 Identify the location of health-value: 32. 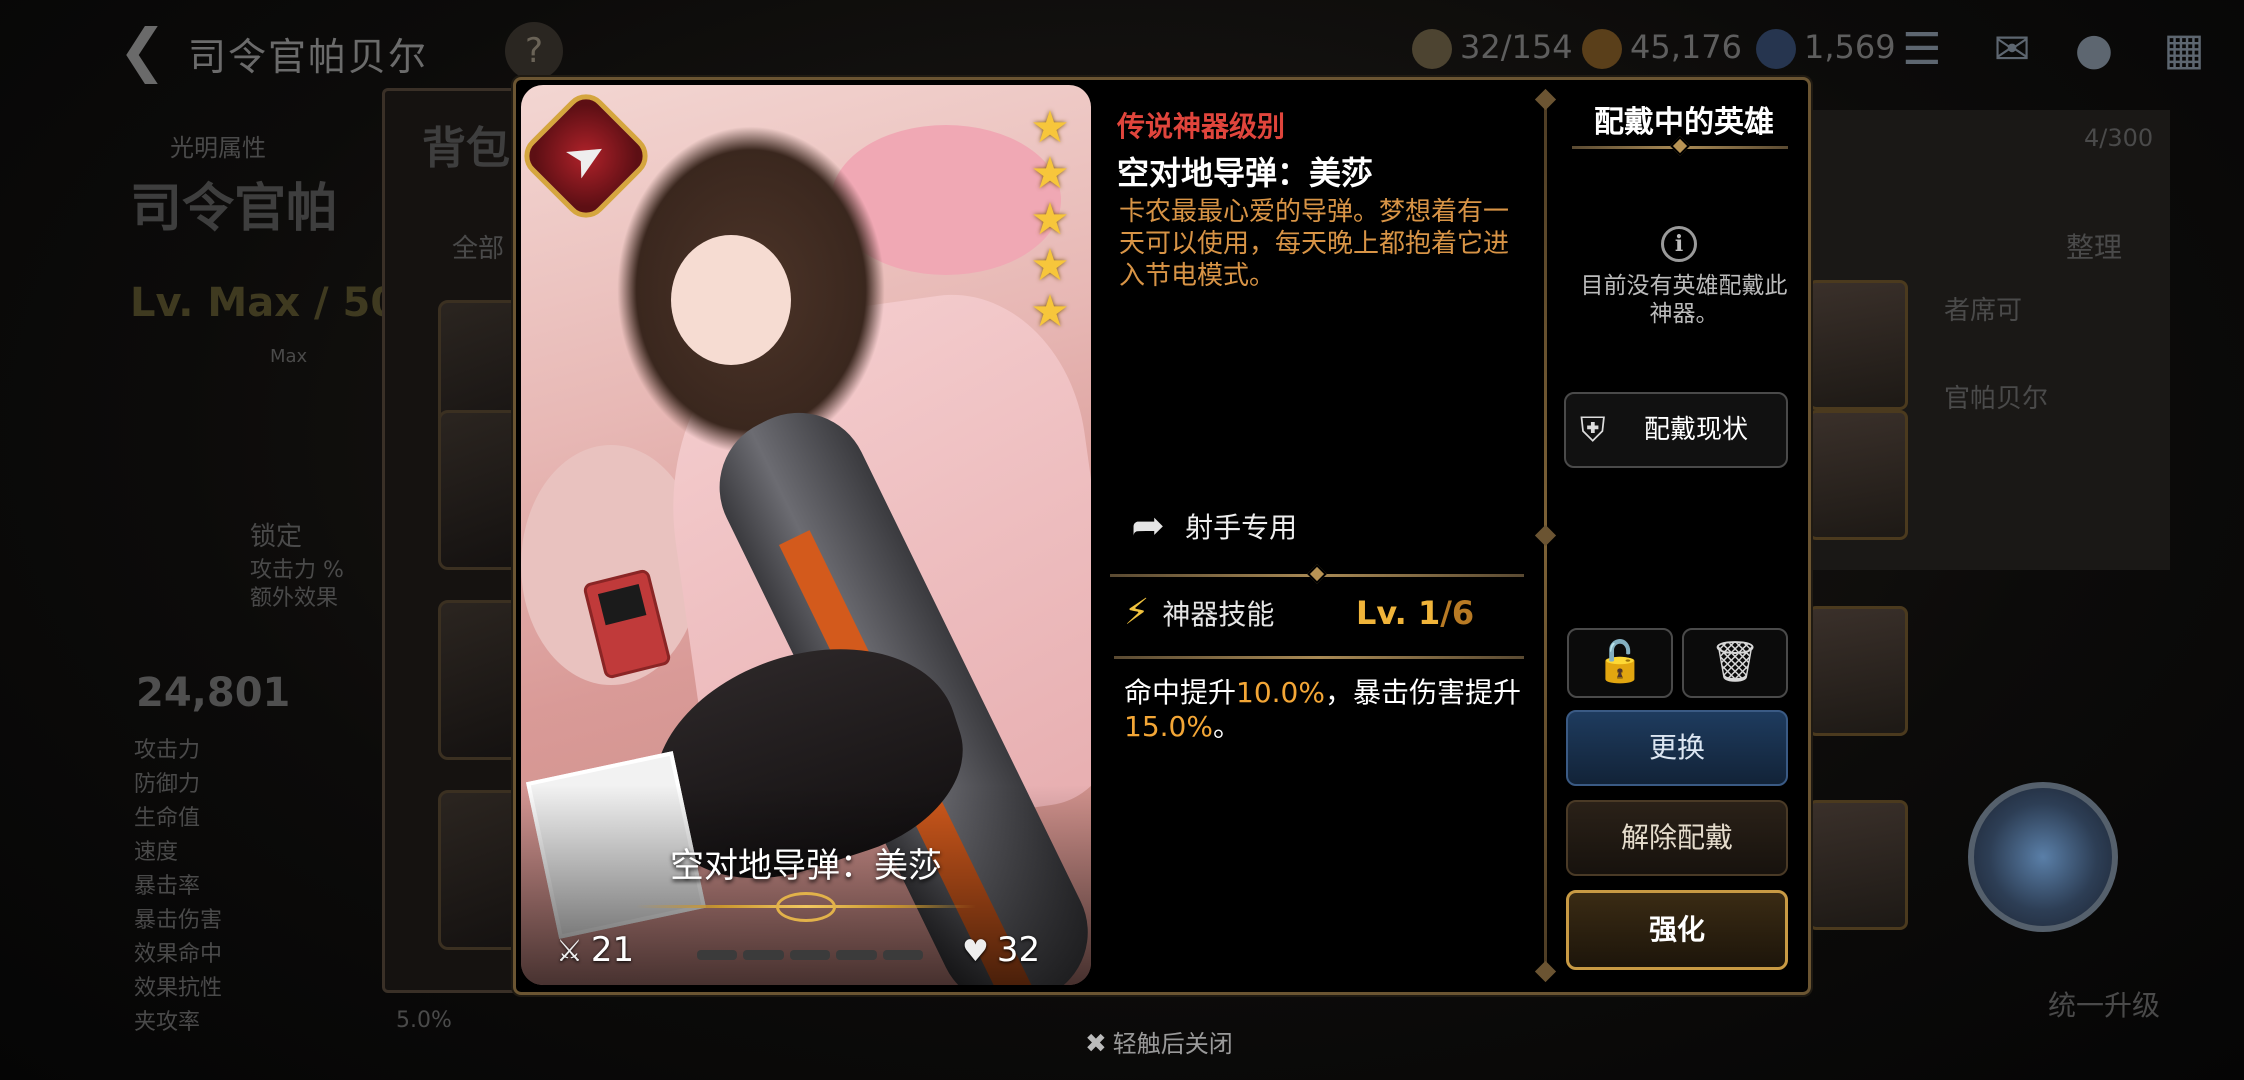
(1018, 950).